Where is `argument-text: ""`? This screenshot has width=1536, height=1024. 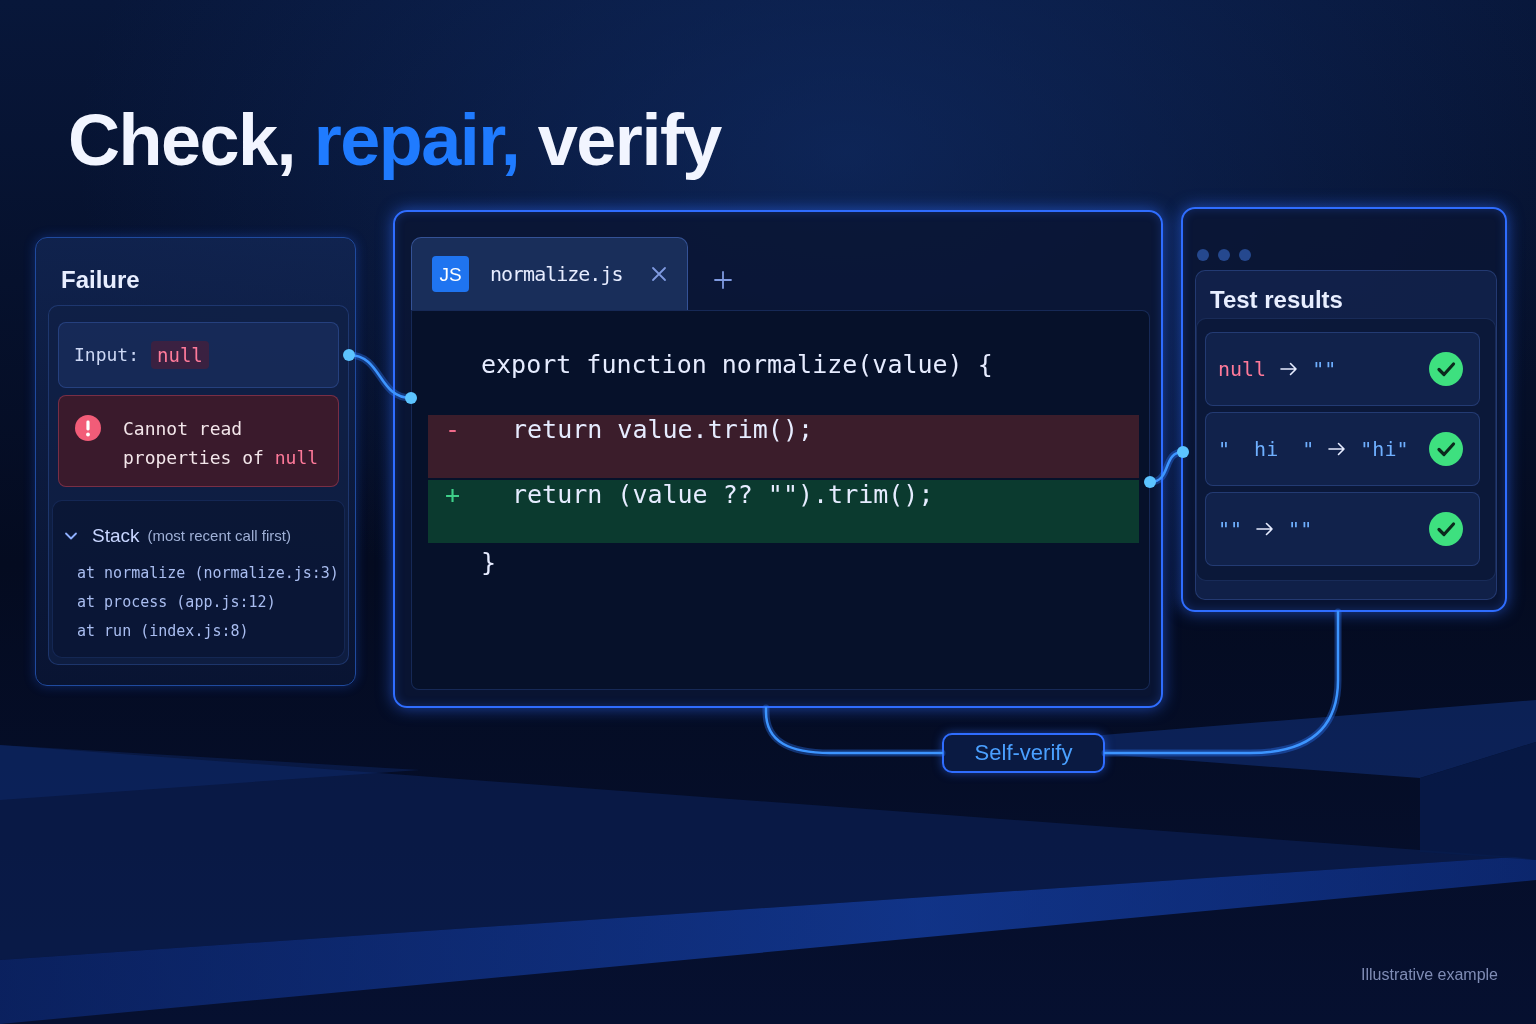
argument-text: "" is located at coordinates (1230, 529).